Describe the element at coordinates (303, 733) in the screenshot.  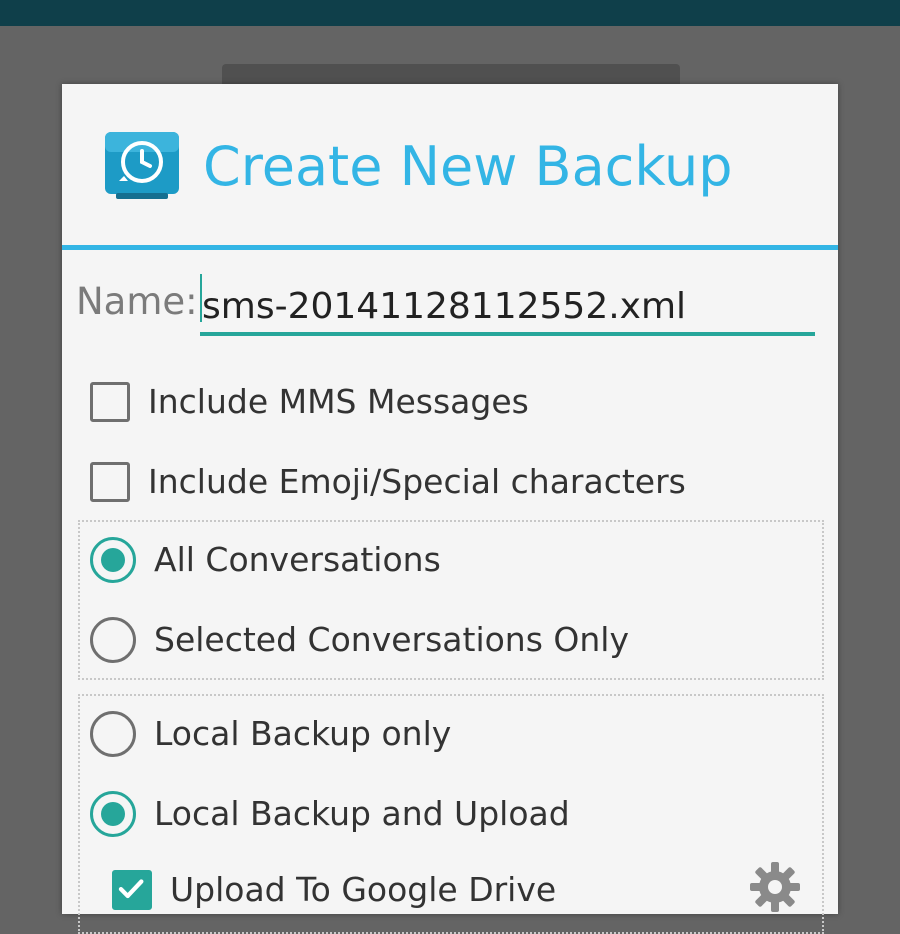
I see `local-backup-only-label: Local Backup only` at that location.